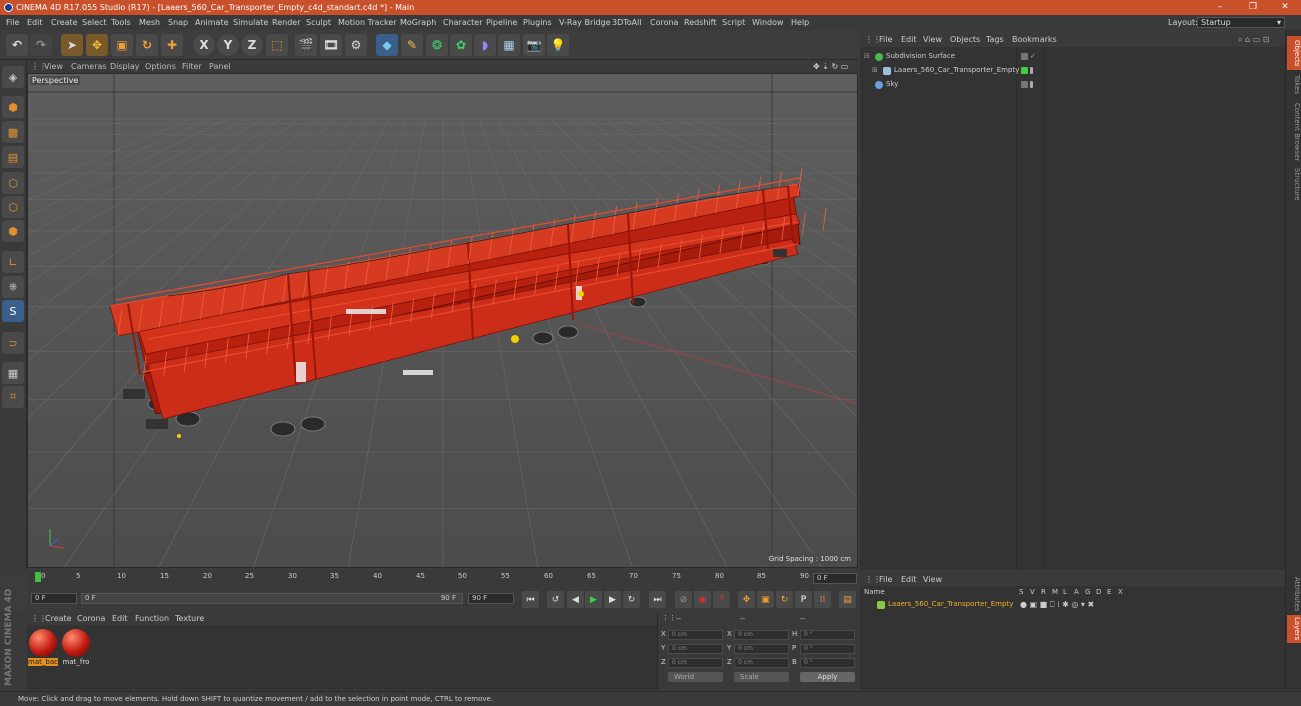 This screenshot has height=706, width=1301. I want to click on menu-corona: Corona, so click(664, 22).